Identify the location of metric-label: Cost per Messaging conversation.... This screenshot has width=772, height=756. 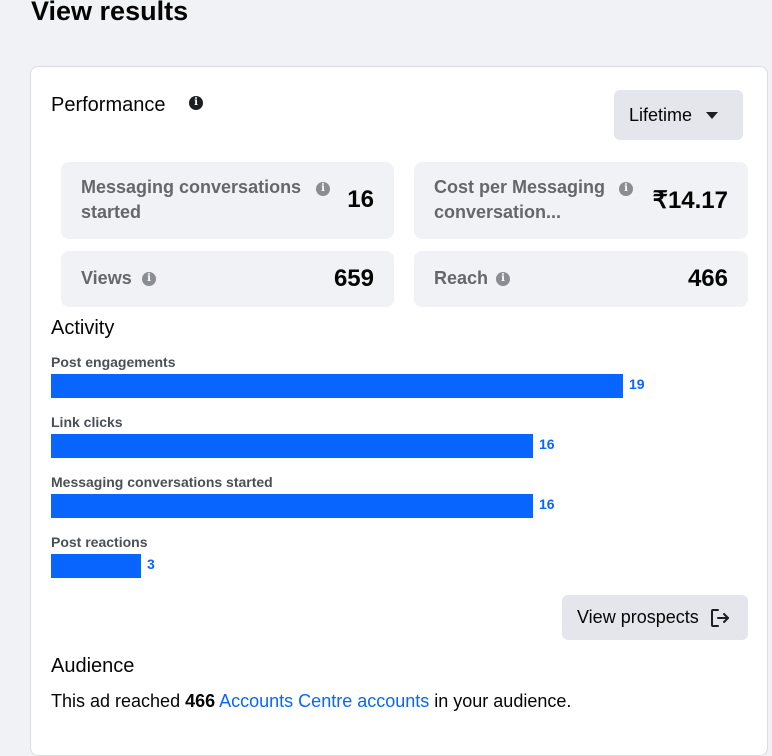
(520, 199).